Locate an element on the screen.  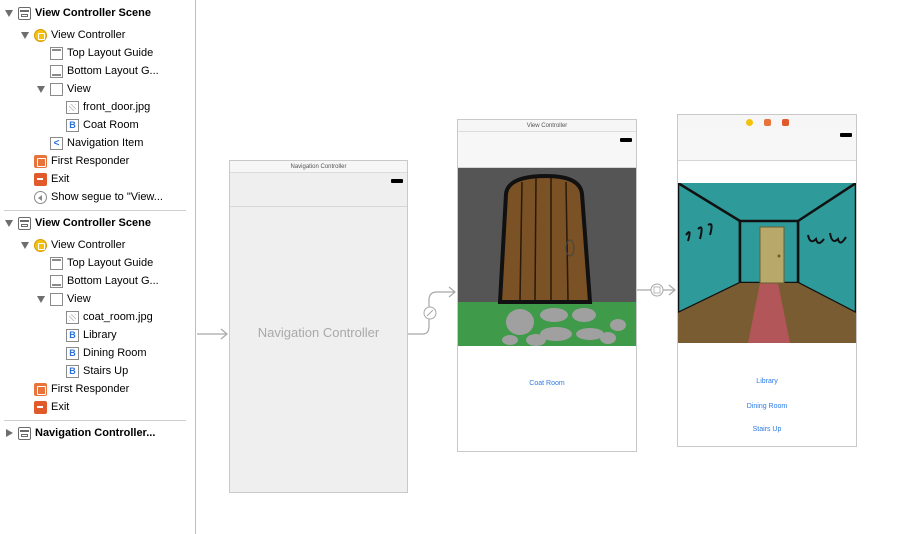
outline-row-scene-1: View Controller Scene is located at coordinates (77, 13).